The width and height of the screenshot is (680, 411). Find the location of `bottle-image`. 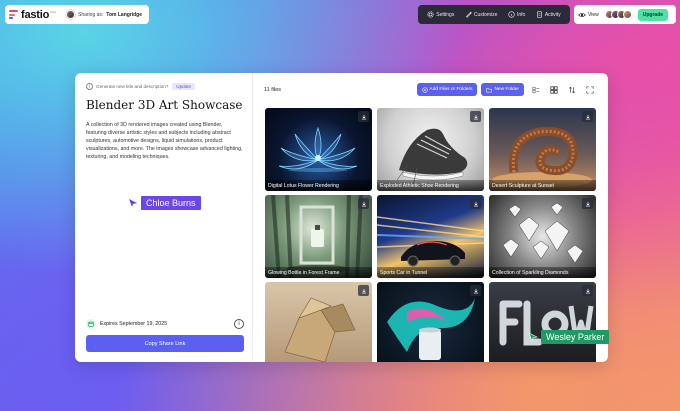

bottle-image is located at coordinates (317, 236).